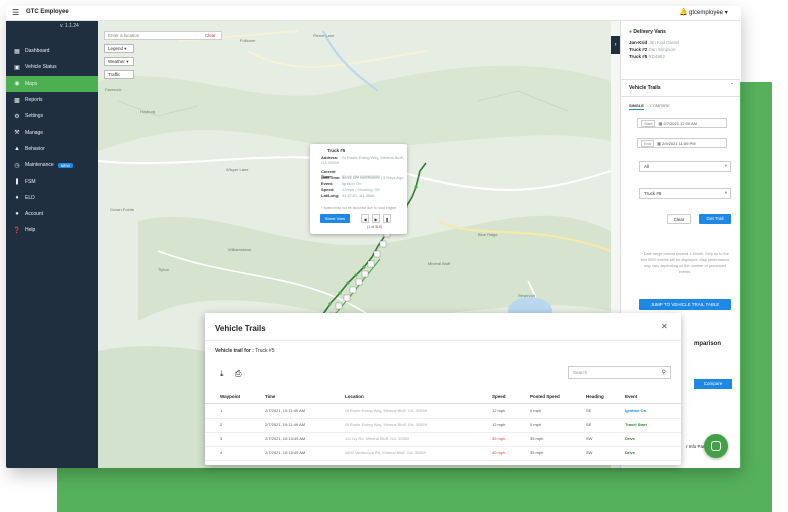 Image resolution: width=788 pixels, height=512 pixels. What do you see at coordinates (17, 133) in the screenshot?
I see `wrench-icon: ⚒` at bounding box center [17, 133].